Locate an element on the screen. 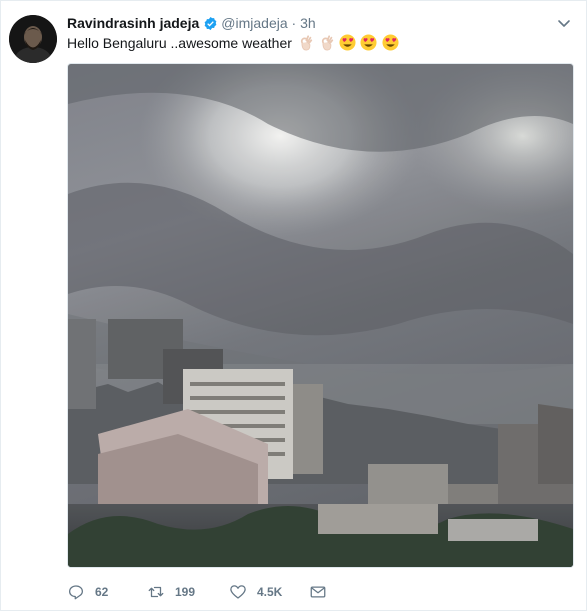 The height and width of the screenshot is (611, 587). reply-button: 62 is located at coordinates (87, 592).